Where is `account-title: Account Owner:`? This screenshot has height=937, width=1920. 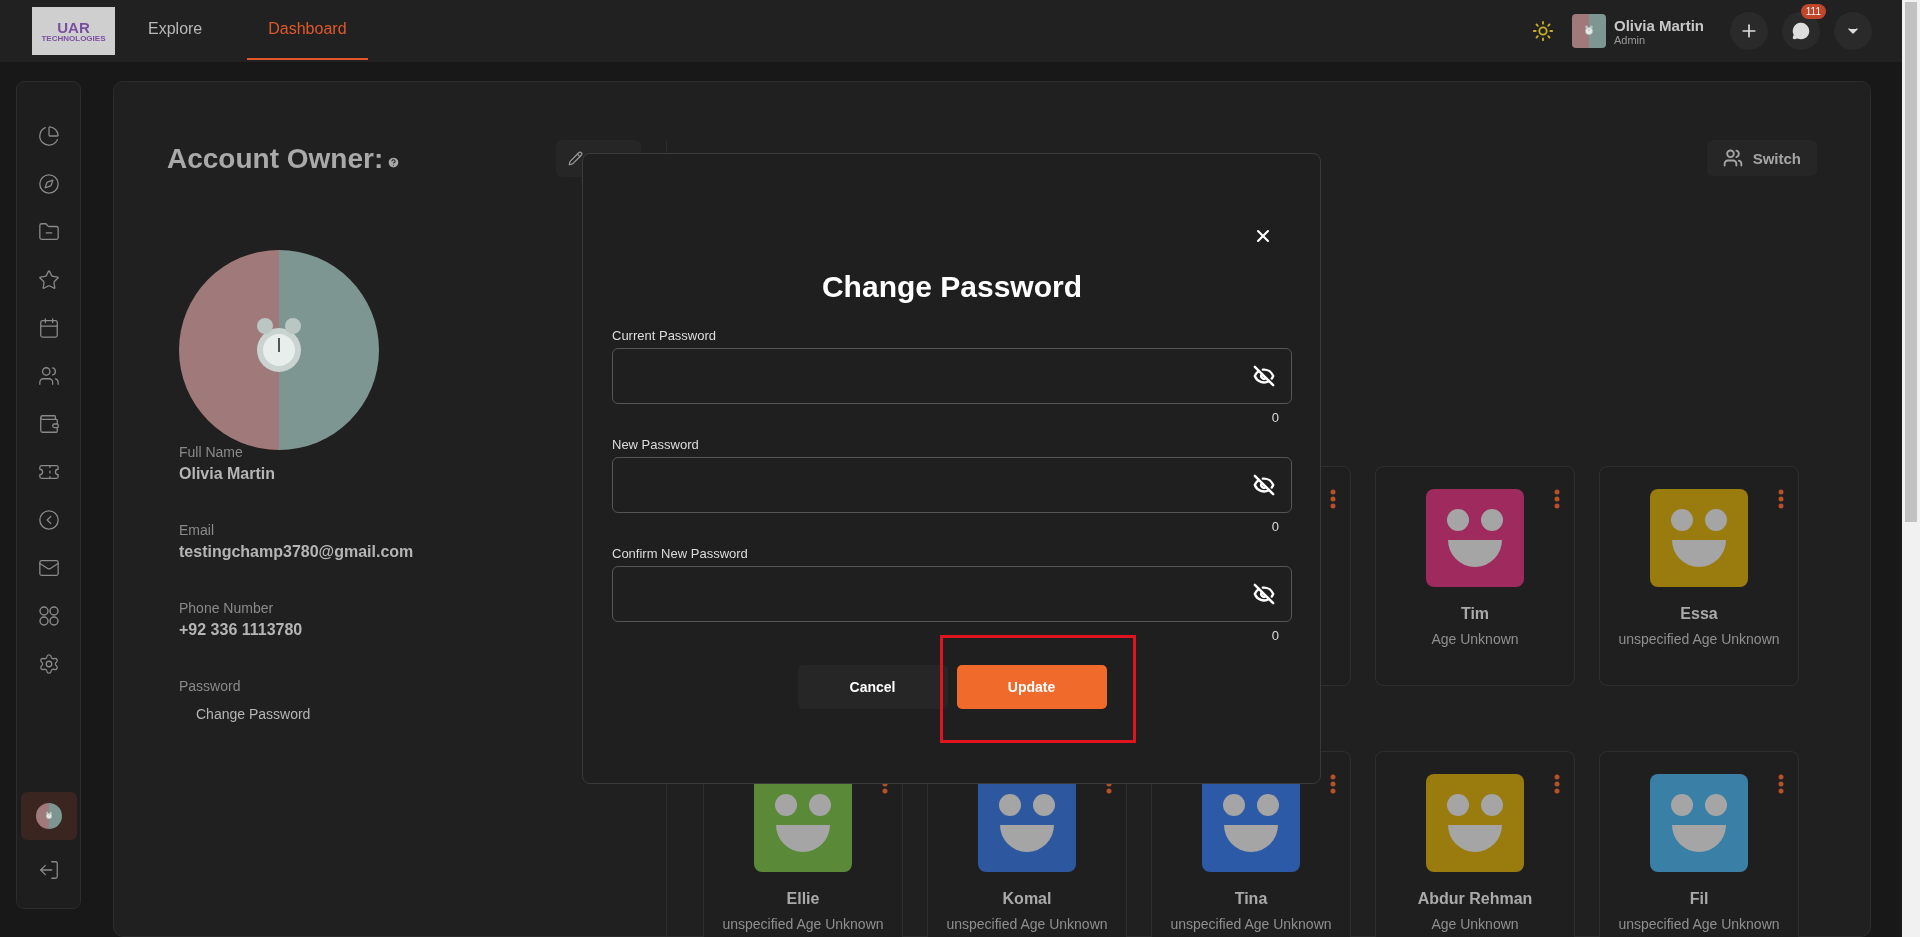
account-title: Account Owner: is located at coordinates (275, 158).